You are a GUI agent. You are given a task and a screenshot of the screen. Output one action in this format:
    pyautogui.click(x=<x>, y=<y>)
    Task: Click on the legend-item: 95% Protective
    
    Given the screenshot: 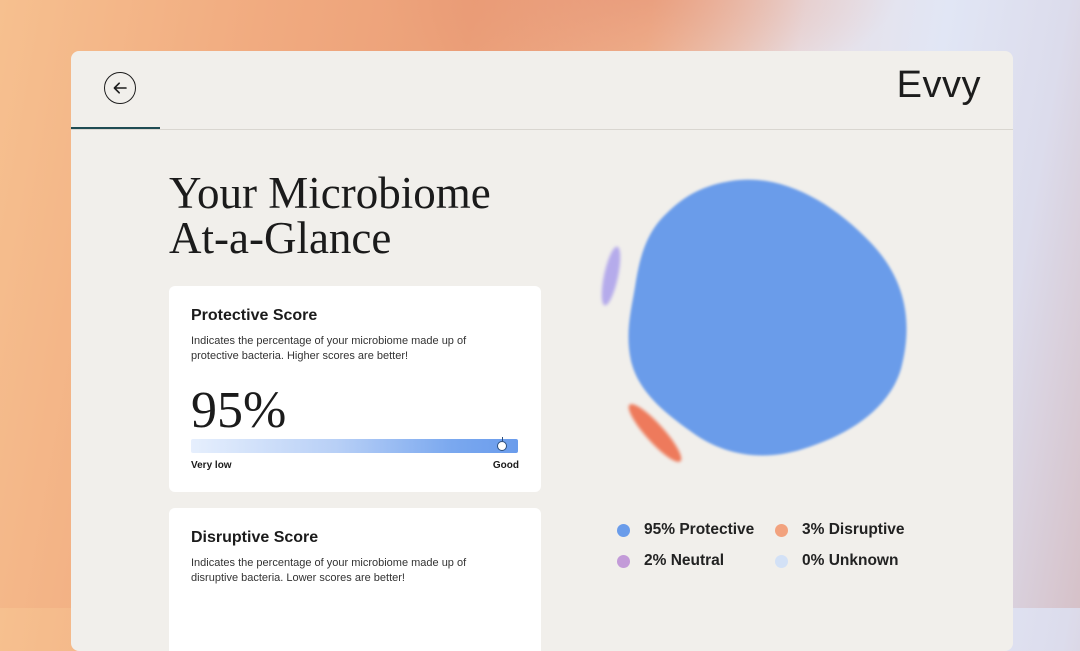 What is the action you would take?
    pyautogui.click(x=685, y=530)
    